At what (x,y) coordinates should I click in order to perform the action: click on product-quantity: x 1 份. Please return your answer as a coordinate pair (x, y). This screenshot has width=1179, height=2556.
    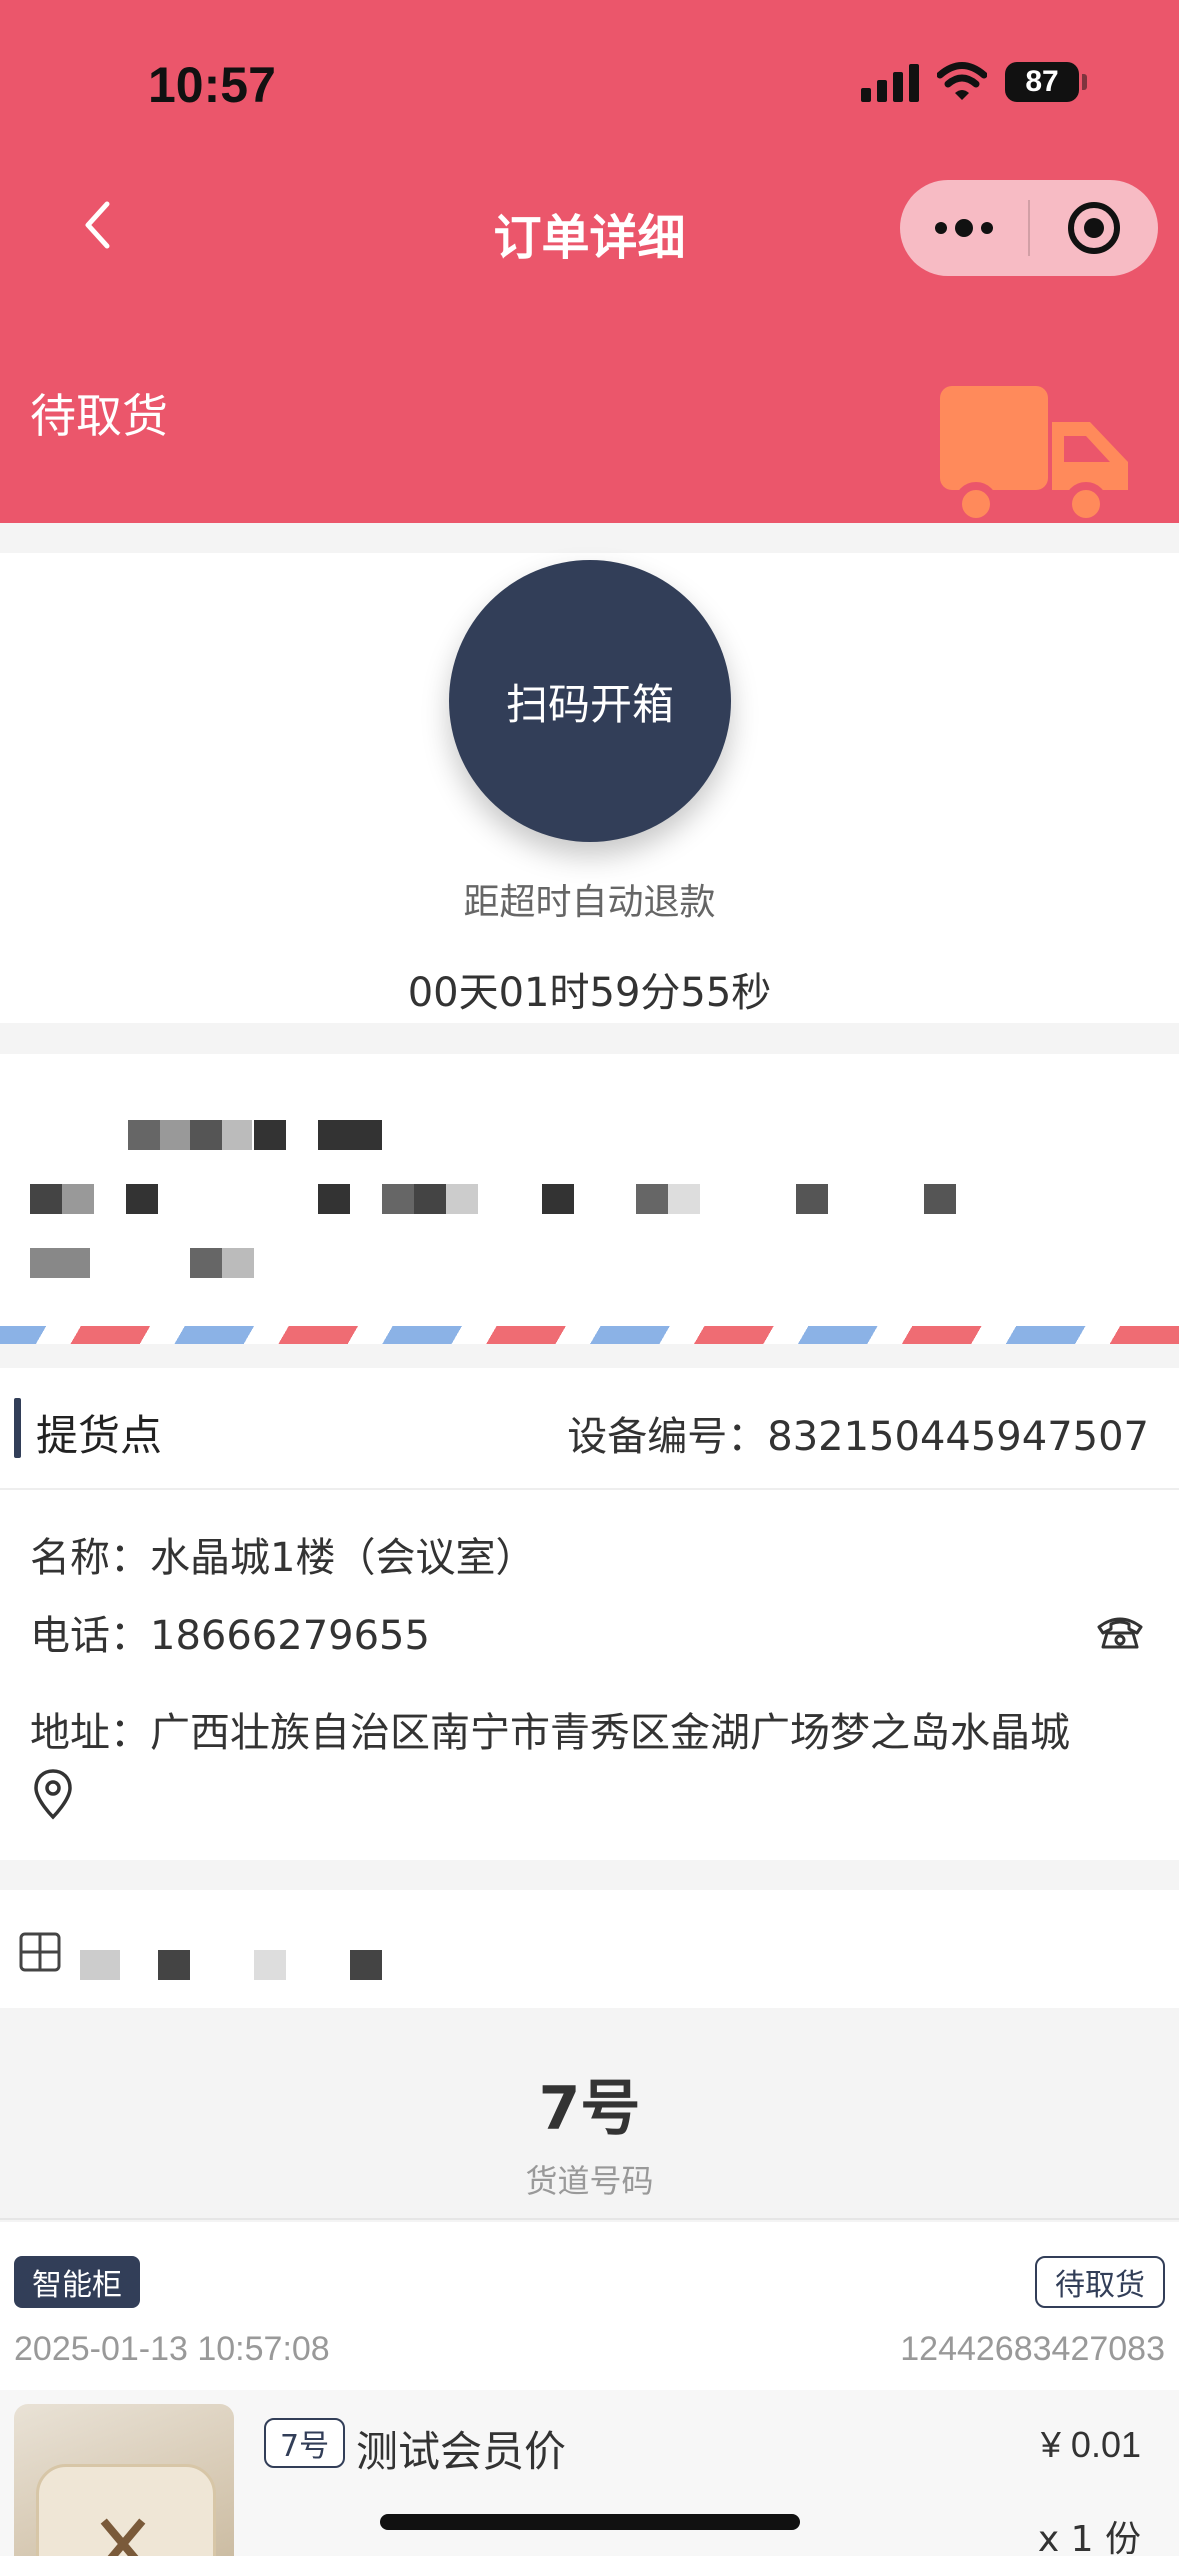
    Looking at the image, I should click on (1089, 2537).